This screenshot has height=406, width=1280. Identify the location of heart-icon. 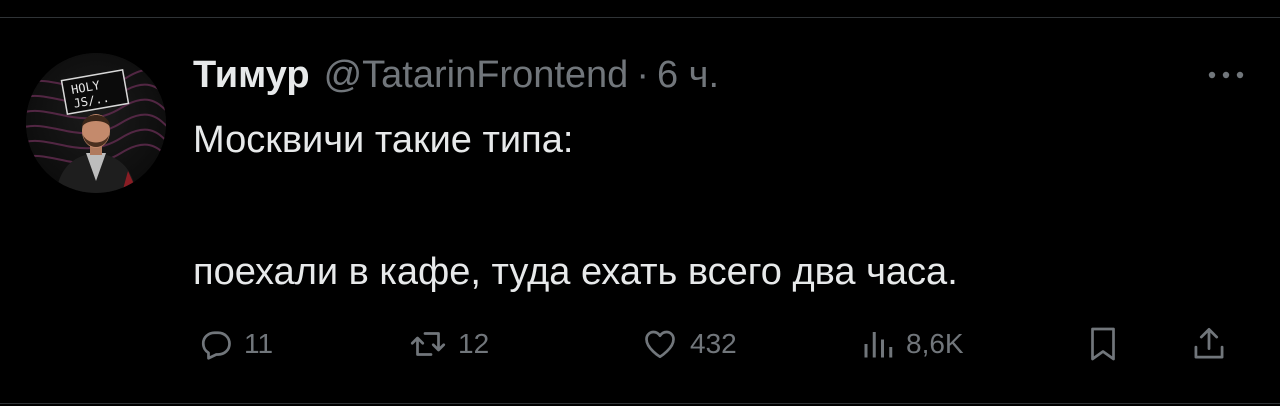
(660, 344).